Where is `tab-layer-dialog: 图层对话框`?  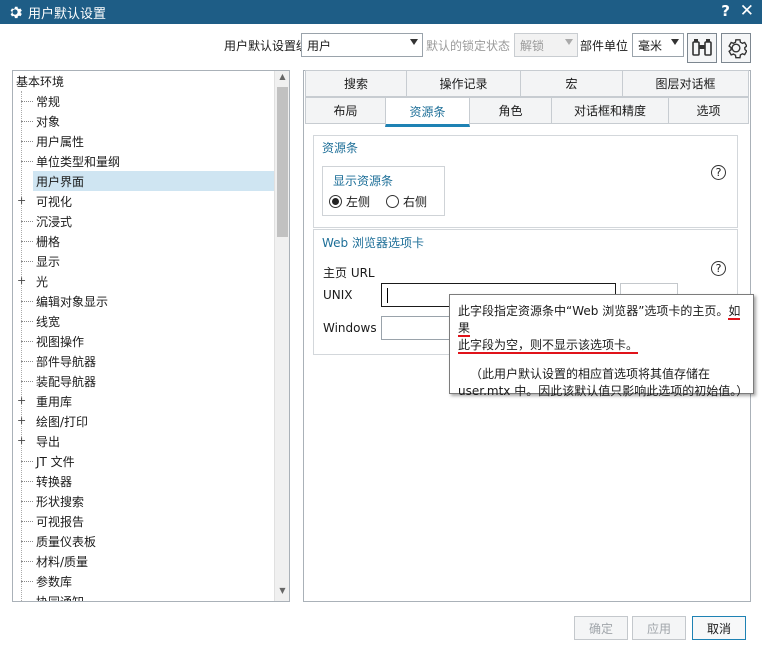
tab-layer-dialog: 图层对话框 is located at coordinates (685, 83).